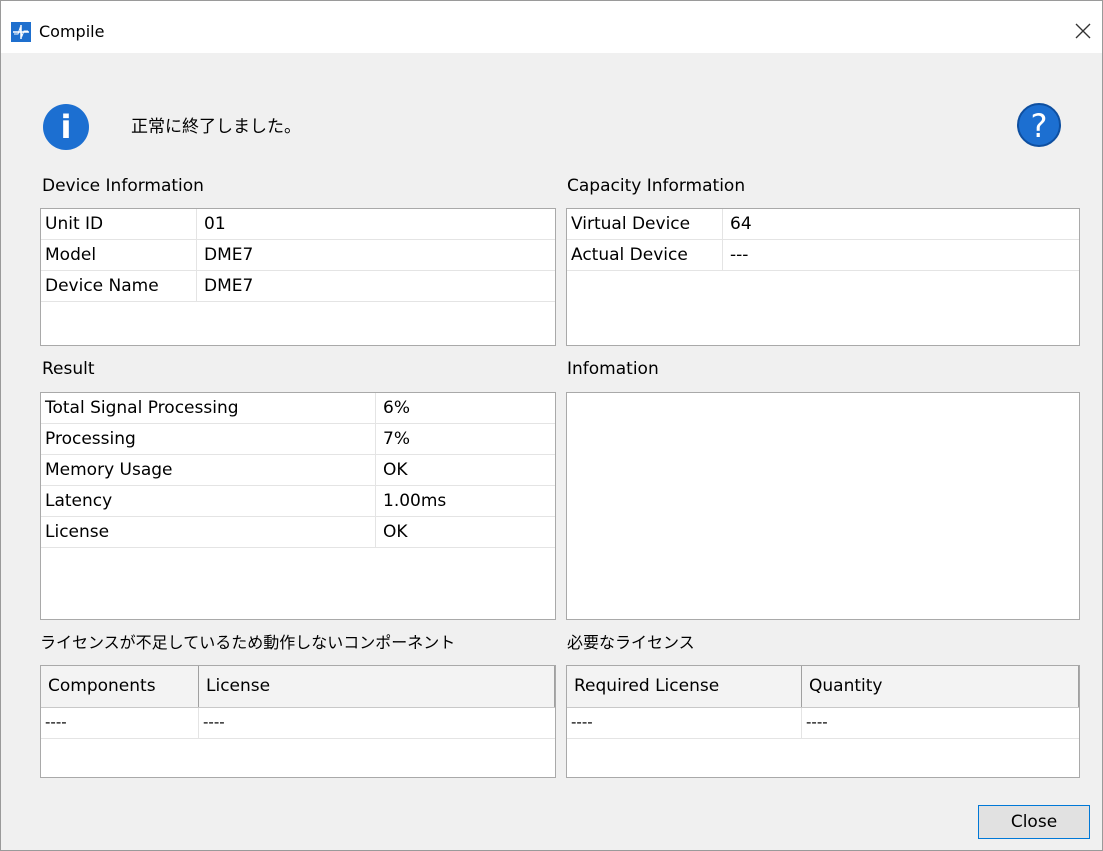  What do you see at coordinates (298, 224) in the screenshot?
I see `table-row: Unit ID 01` at bounding box center [298, 224].